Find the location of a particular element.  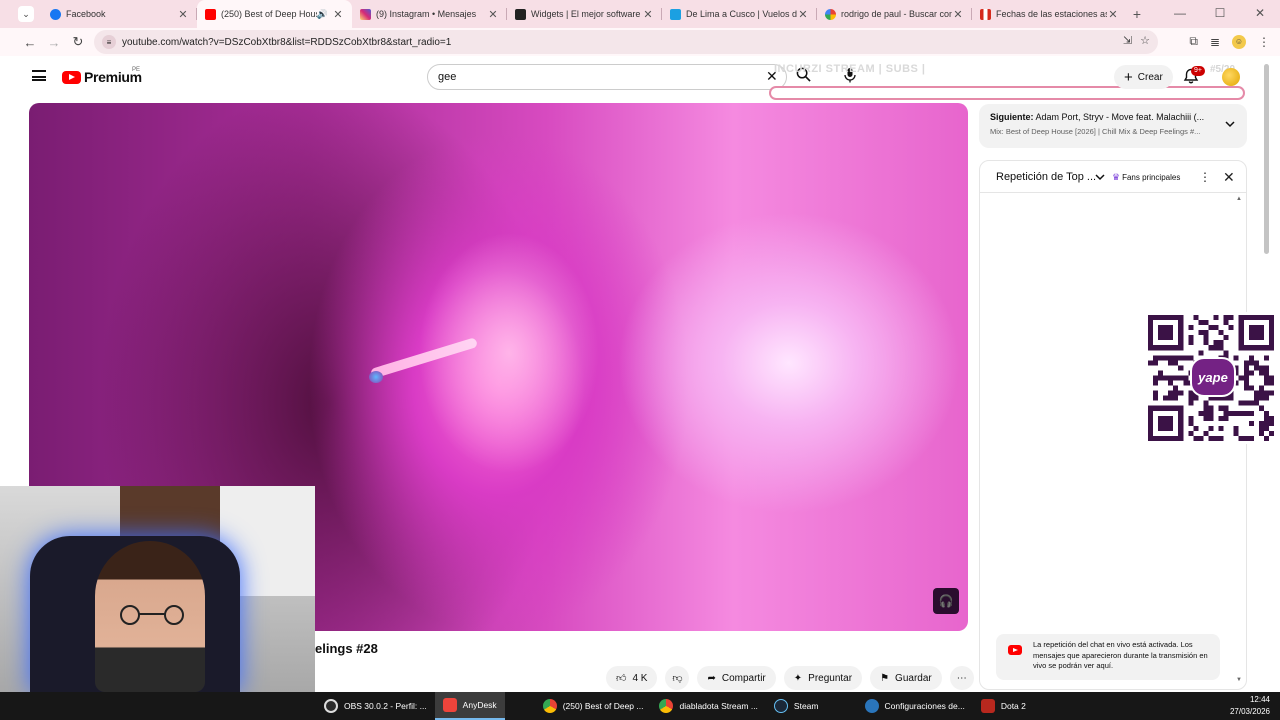

tab-title: (9) Instagram • Mensajes is located at coordinates (426, 14).